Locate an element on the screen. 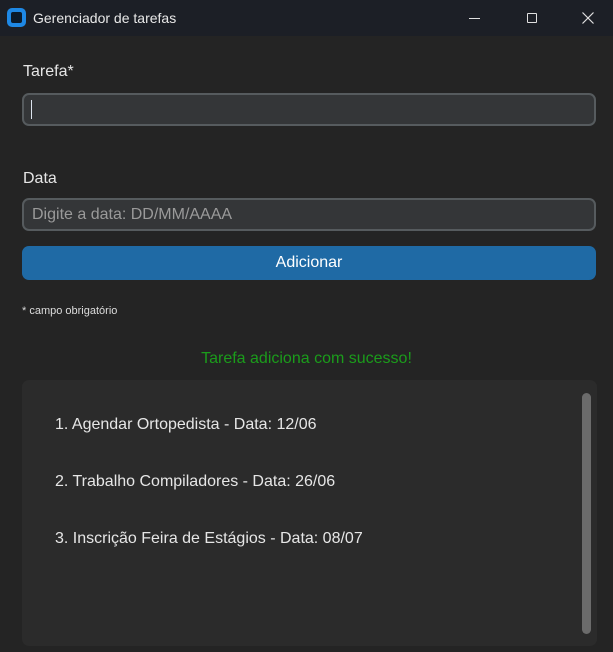  maximize-icon is located at coordinates (532, 18).